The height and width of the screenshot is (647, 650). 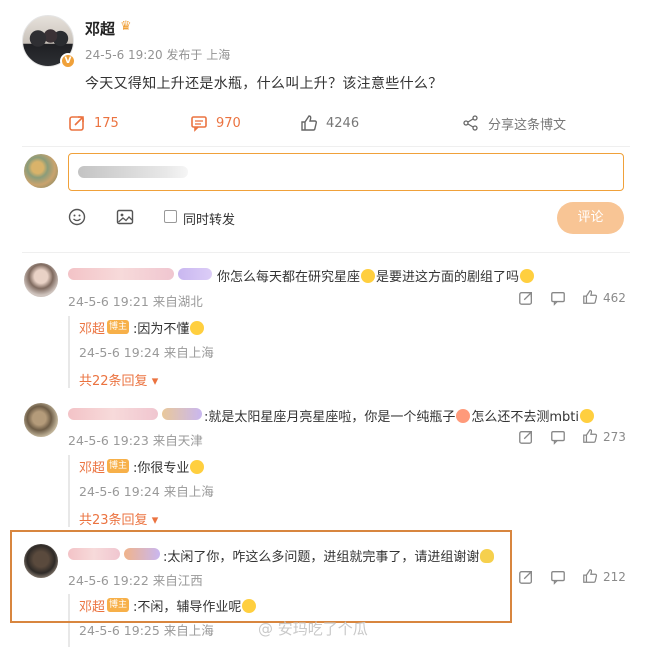 I want to click on reply-text: :你很专业, so click(x=169, y=466).